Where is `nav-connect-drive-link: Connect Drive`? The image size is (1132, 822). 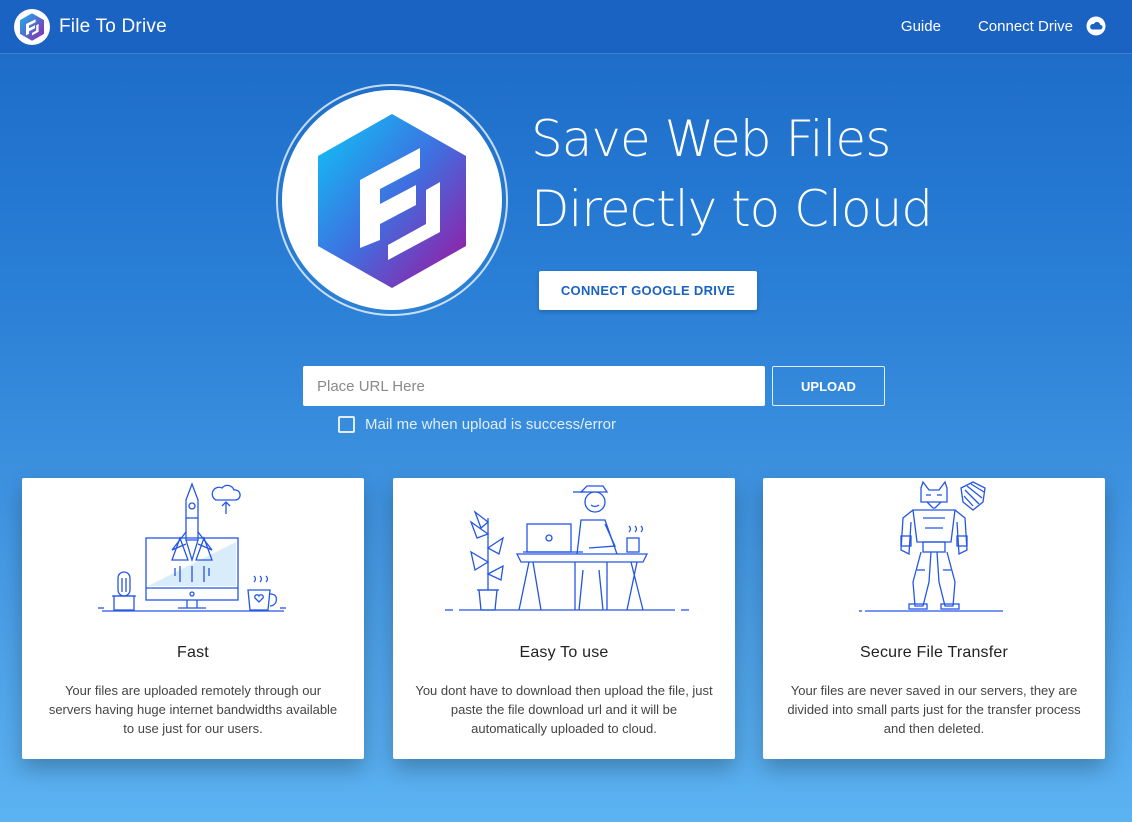 nav-connect-drive-link: Connect Drive is located at coordinates (1025, 26).